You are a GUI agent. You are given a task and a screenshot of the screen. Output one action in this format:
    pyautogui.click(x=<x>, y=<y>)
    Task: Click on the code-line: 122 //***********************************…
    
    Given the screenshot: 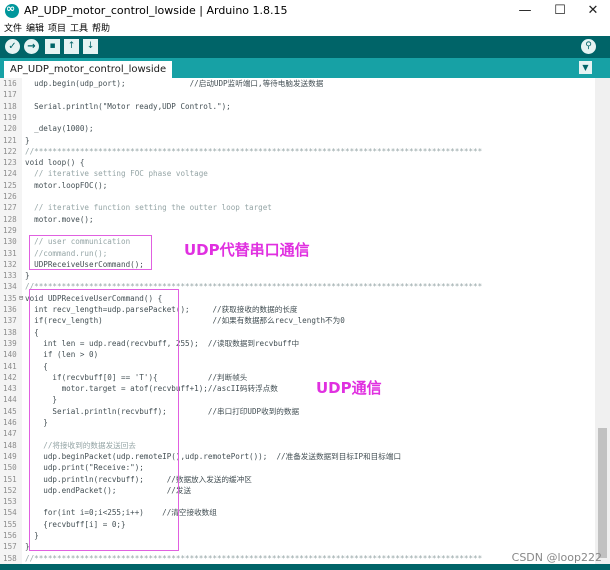 What is the action you would take?
    pyautogui.click(x=297, y=151)
    